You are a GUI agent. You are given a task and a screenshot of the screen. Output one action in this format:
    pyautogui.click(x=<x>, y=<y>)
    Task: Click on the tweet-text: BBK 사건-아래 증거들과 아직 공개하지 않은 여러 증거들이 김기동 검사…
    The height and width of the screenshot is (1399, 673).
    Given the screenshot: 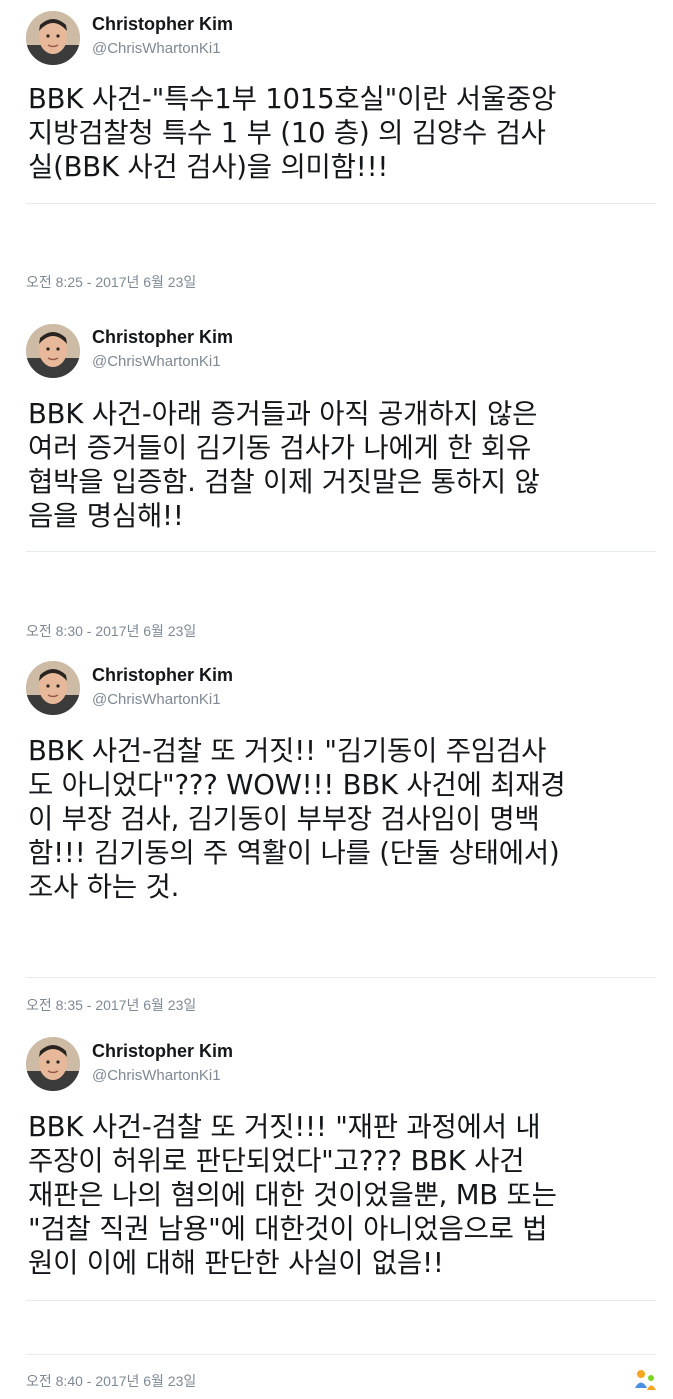 What is the action you would take?
    pyautogui.click(x=284, y=465)
    